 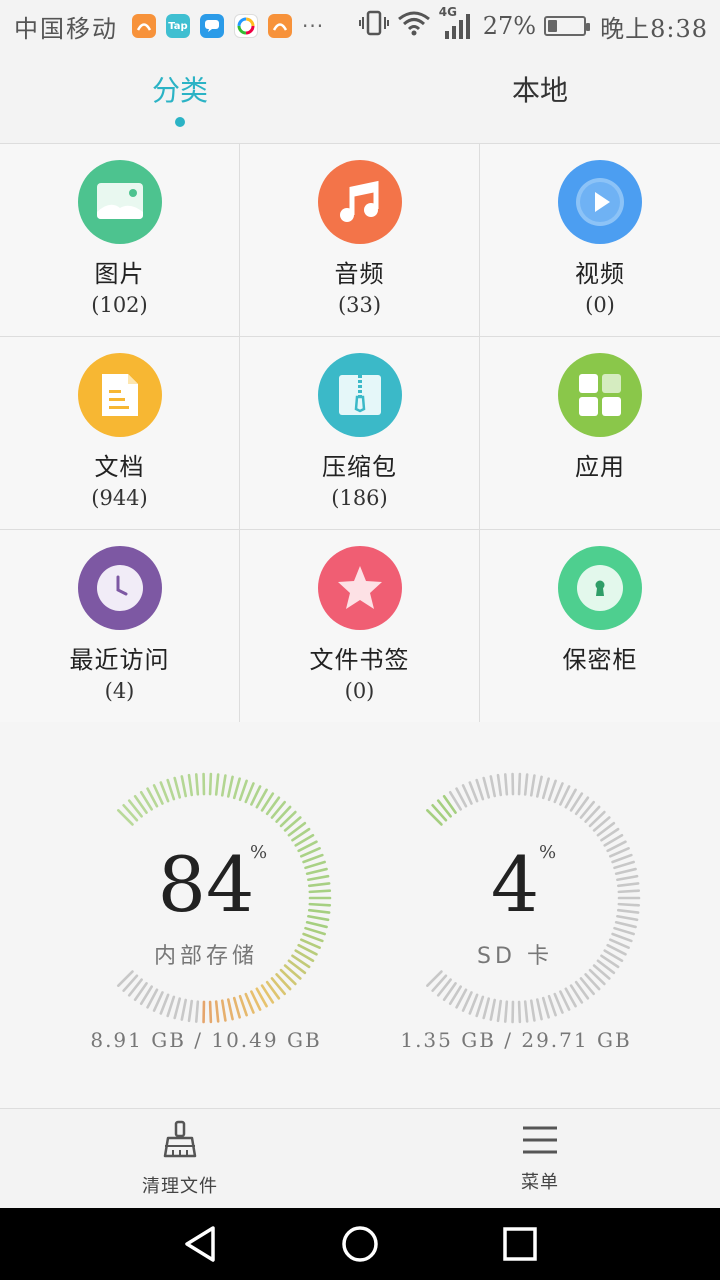 I want to click on lock-icon, so click(x=600, y=588).